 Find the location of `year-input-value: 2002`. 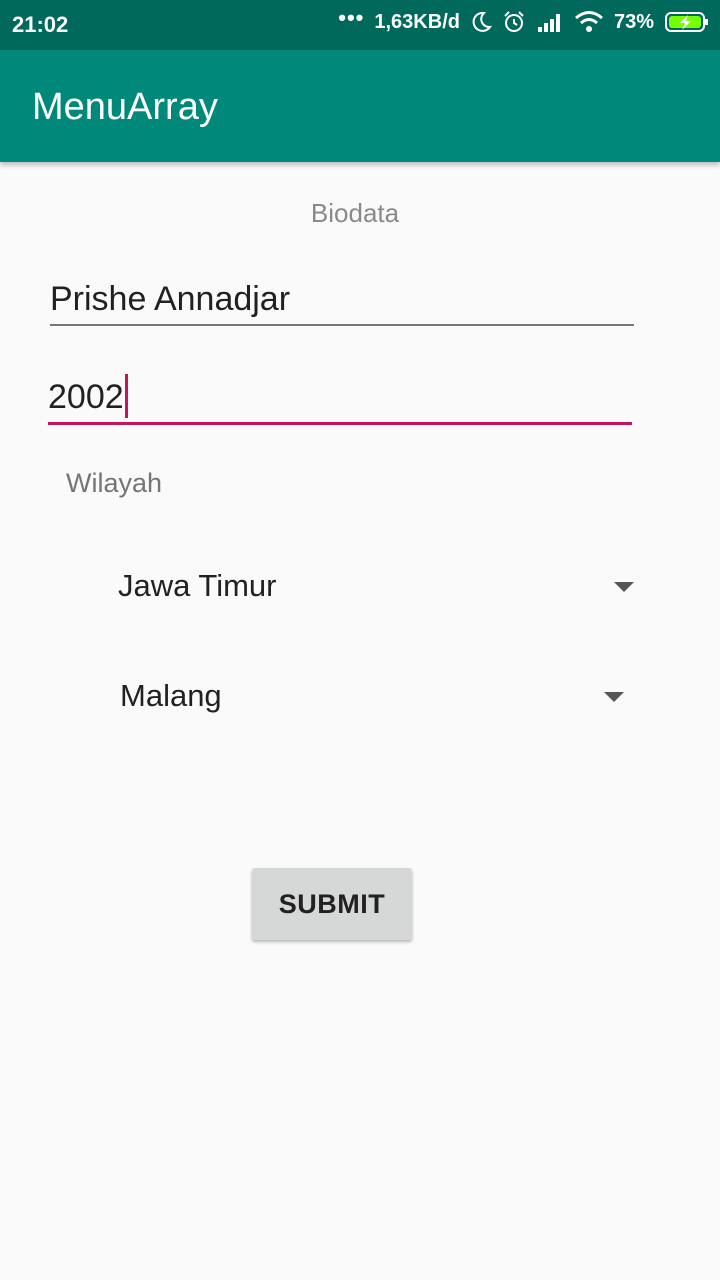

year-input-value: 2002 is located at coordinates (86, 397).